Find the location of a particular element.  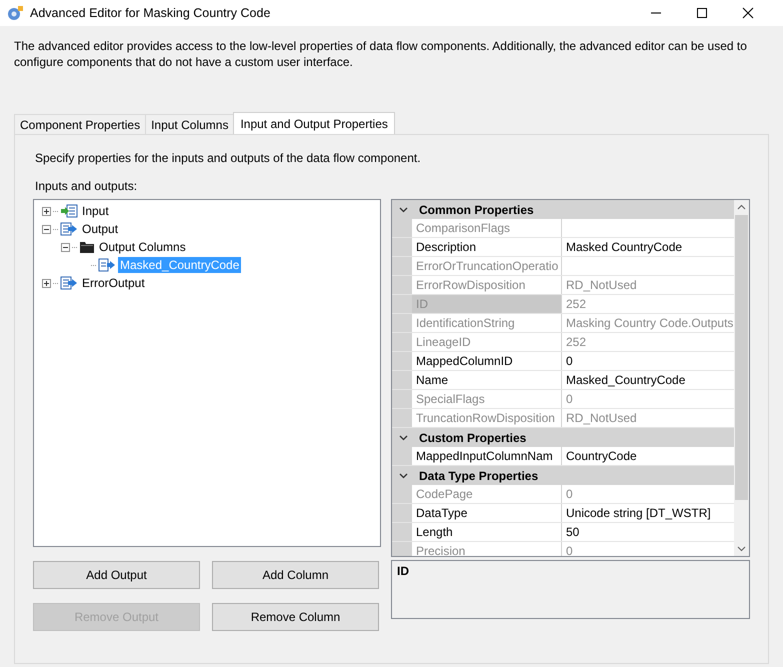

action-button: Add Output is located at coordinates (116, 575).